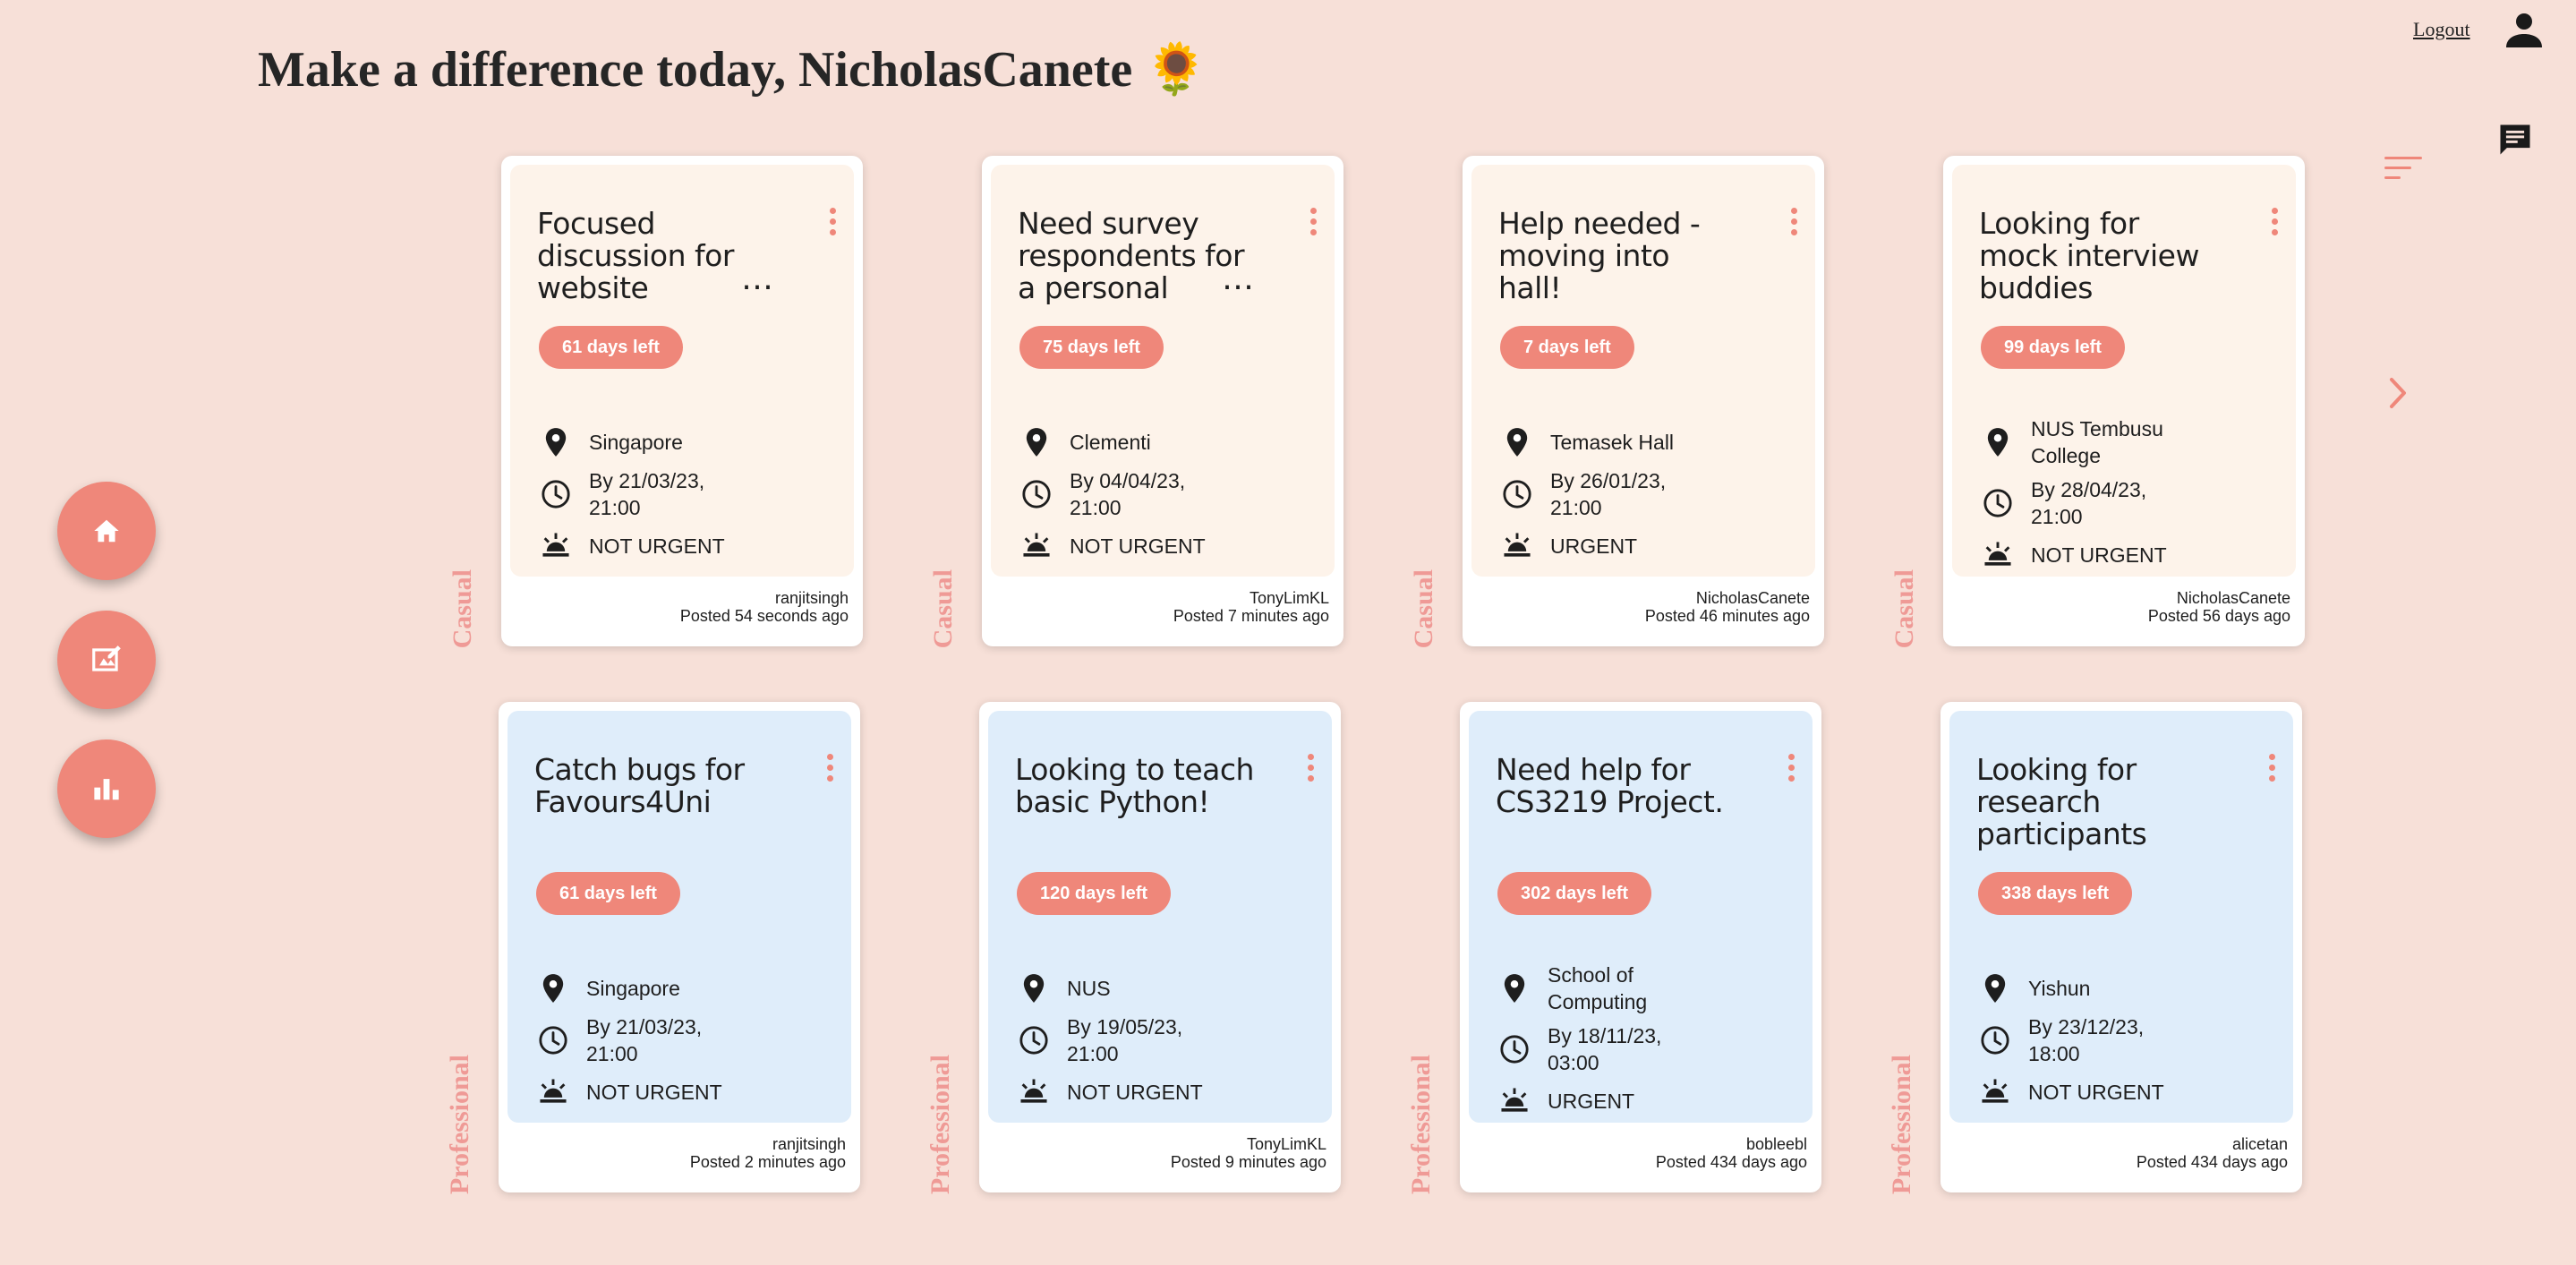  Describe the element at coordinates (1091, 347) in the screenshot. I see `days-left-badge: 75 days left` at that location.